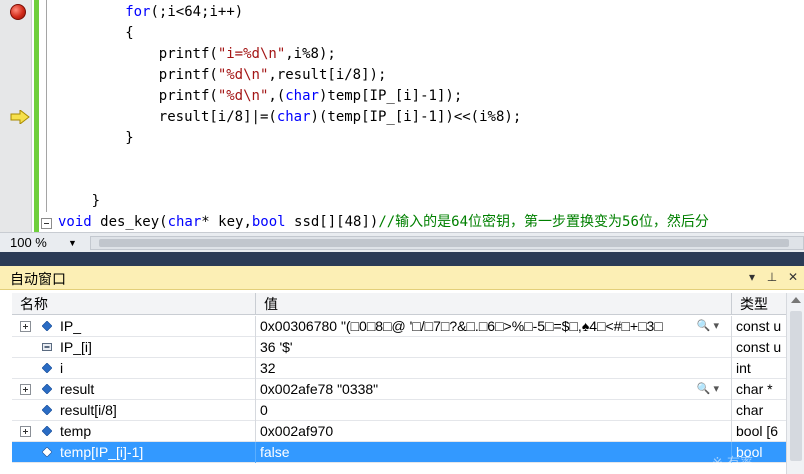 The image size is (804, 474). What do you see at coordinates (62, 368) in the screenshot?
I see `variable-name: i` at bounding box center [62, 368].